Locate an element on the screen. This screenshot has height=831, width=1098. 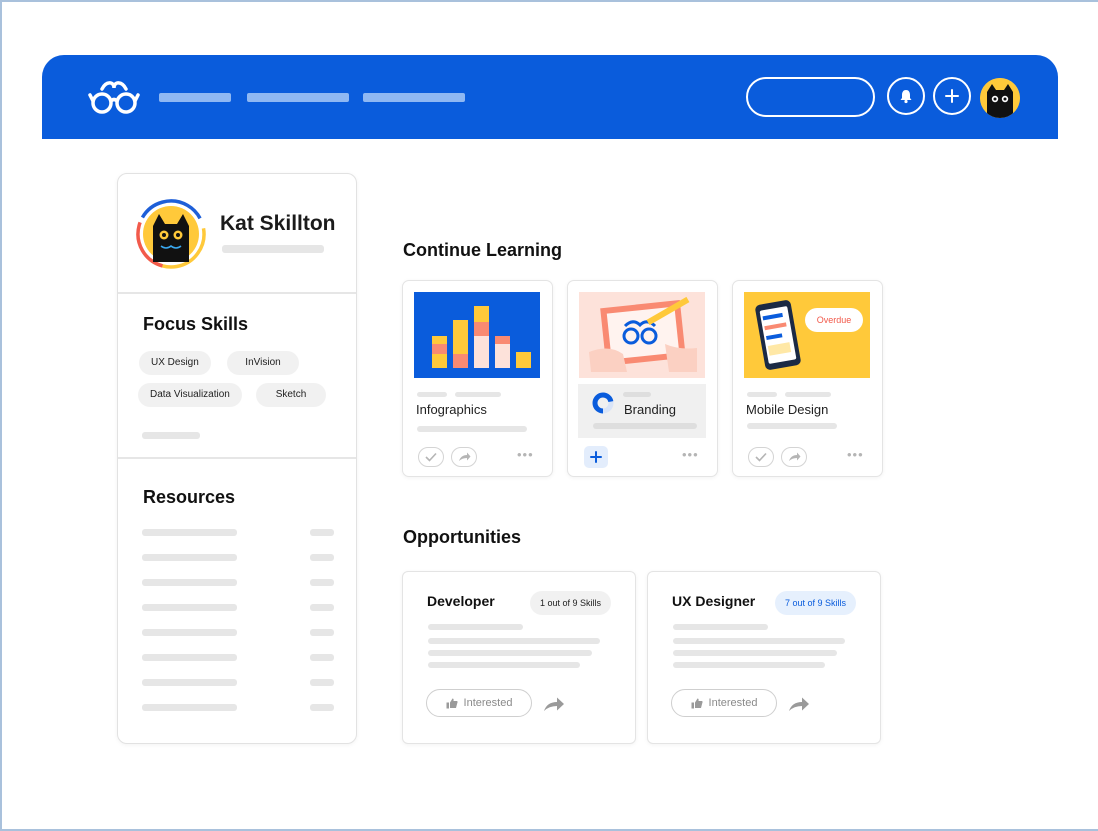
course-card-infographics: Infographics ••• is located at coordinates (477, 378).